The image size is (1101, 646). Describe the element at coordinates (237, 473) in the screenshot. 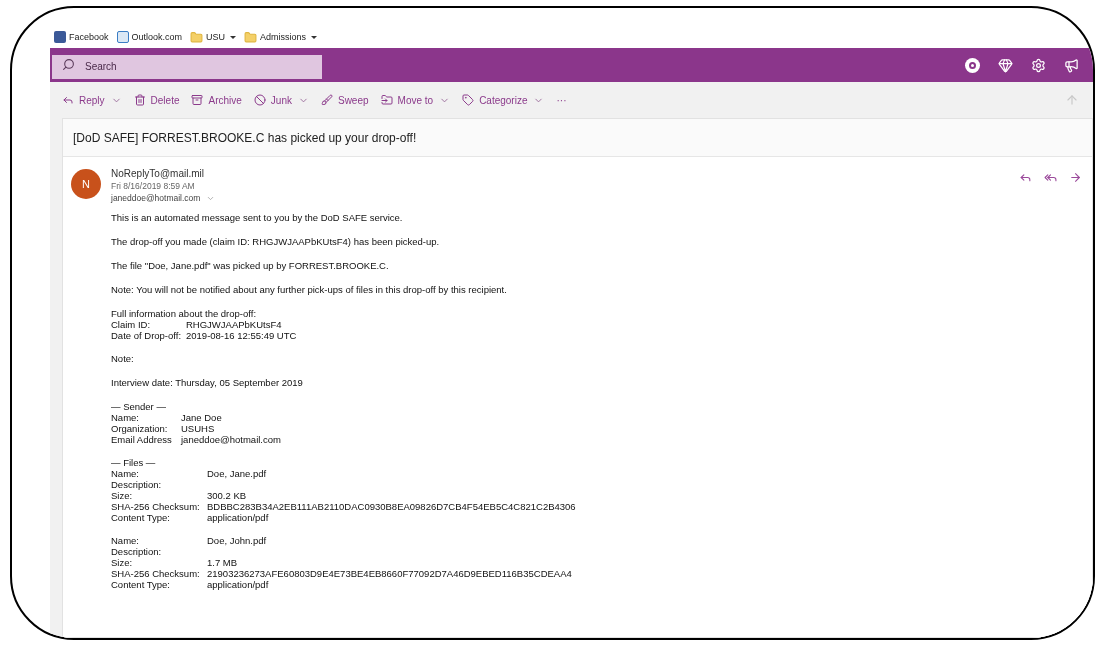

I see `field-value: Doe, Jane.pdf` at that location.